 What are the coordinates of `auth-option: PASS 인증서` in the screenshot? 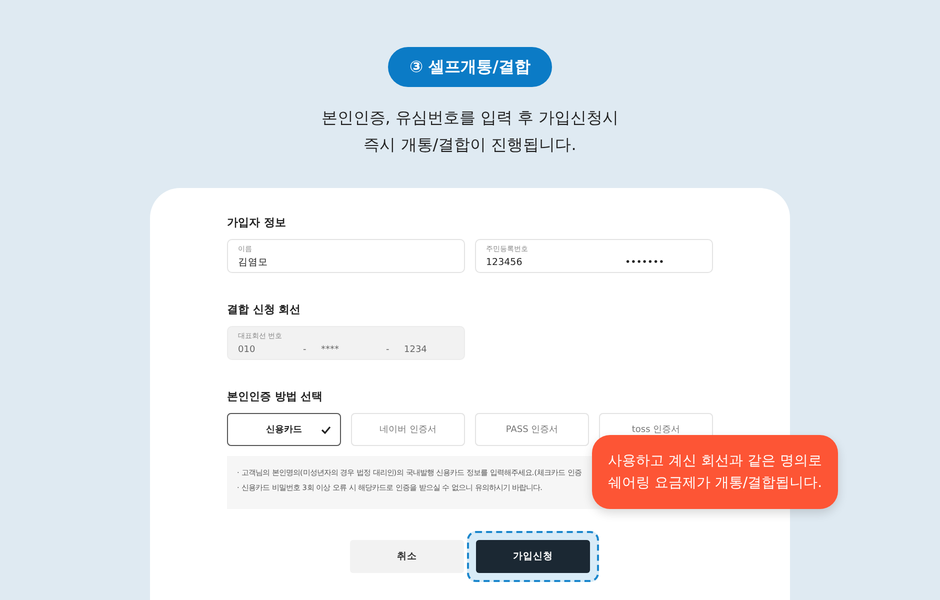 It's located at (532, 429).